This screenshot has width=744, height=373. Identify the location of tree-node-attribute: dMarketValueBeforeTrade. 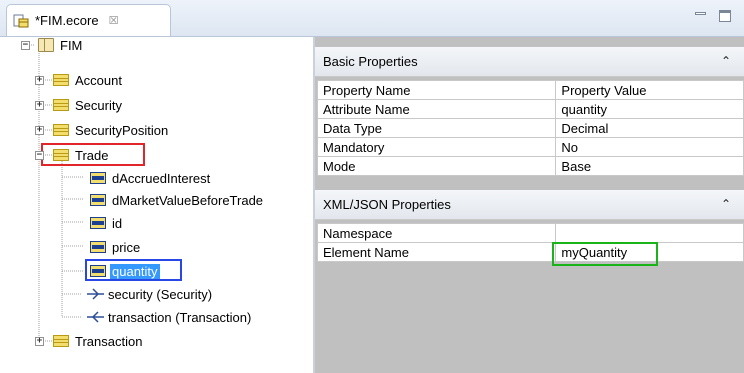
(176, 200).